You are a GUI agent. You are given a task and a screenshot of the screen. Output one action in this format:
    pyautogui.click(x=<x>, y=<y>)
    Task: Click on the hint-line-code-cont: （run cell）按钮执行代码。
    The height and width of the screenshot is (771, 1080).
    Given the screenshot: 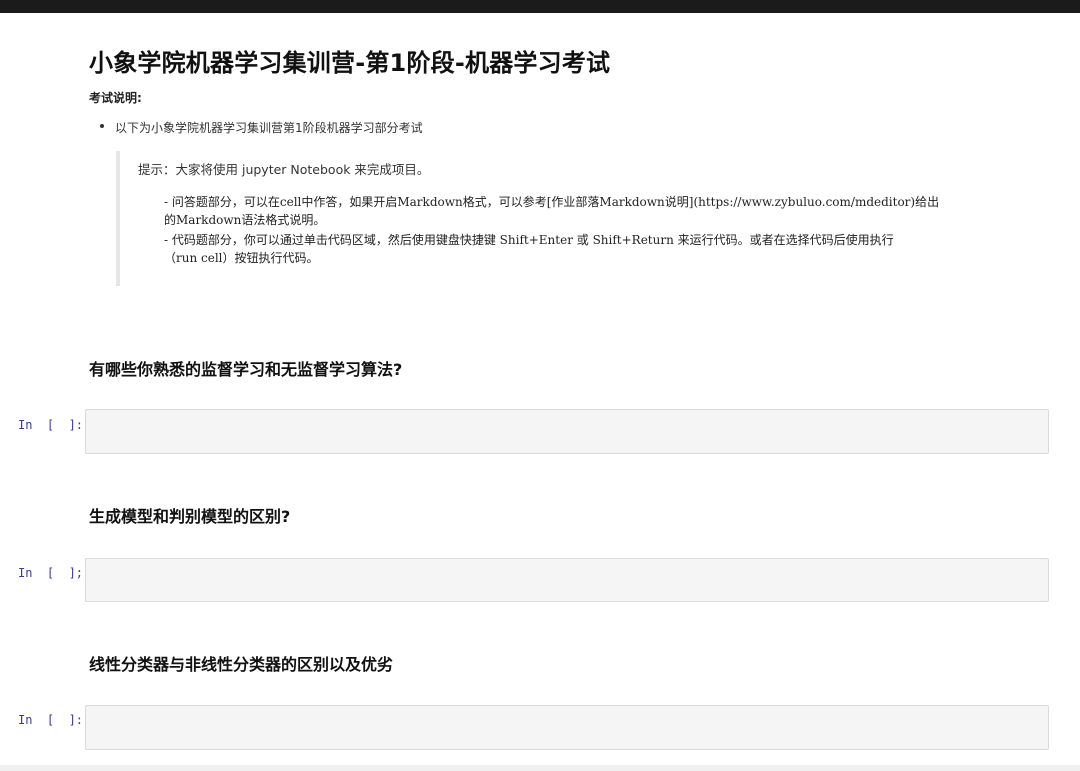 What is the action you would take?
    pyautogui.click(x=241, y=258)
    